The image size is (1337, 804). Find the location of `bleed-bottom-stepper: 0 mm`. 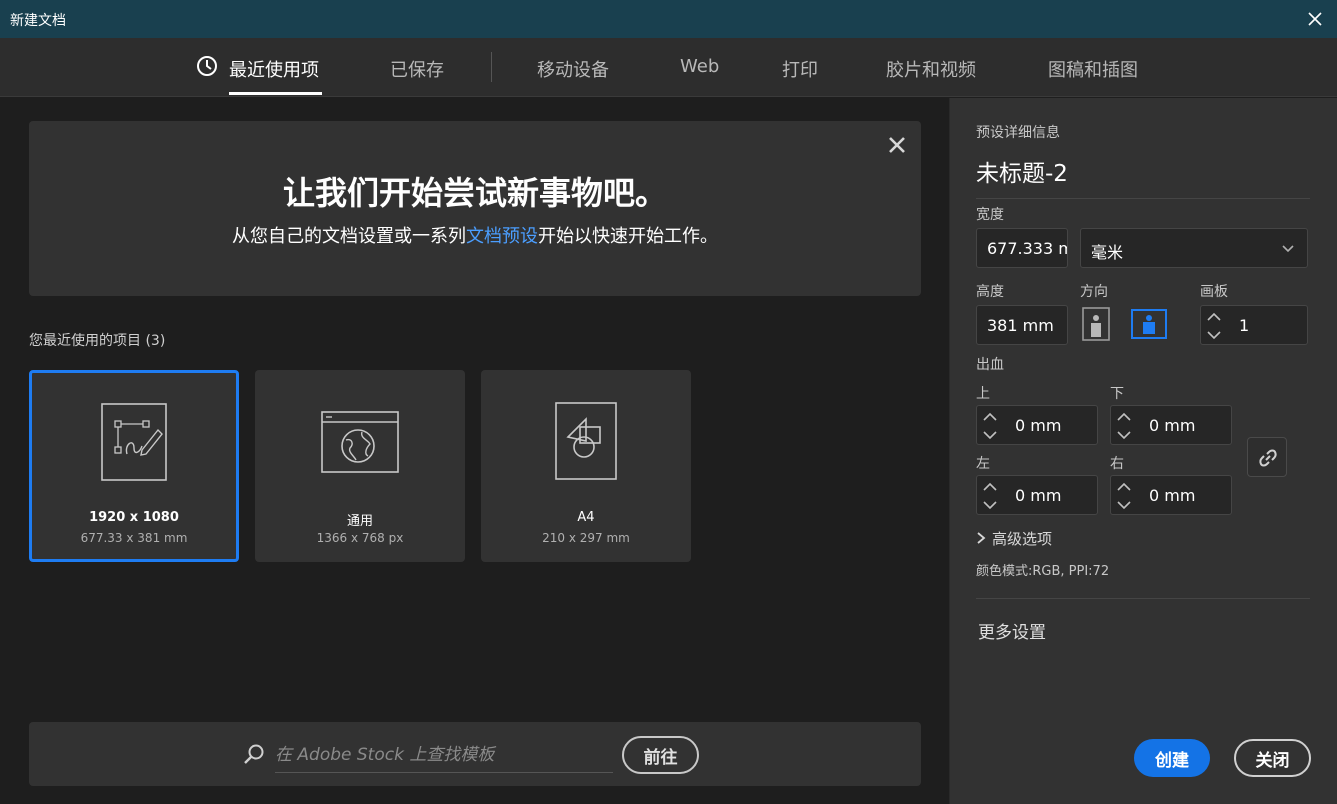

bleed-bottom-stepper: 0 mm is located at coordinates (1171, 425).